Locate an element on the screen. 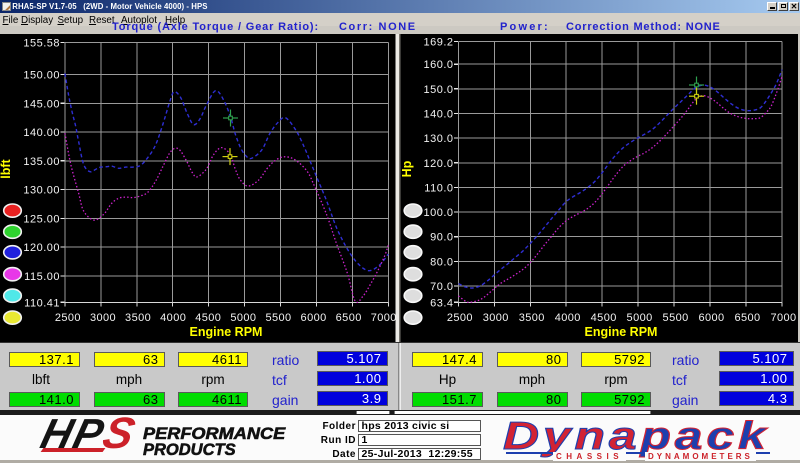 Image resolution: width=800 pixels, height=463 pixels. svg-text: 100.0 is located at coordinates (438, 213).